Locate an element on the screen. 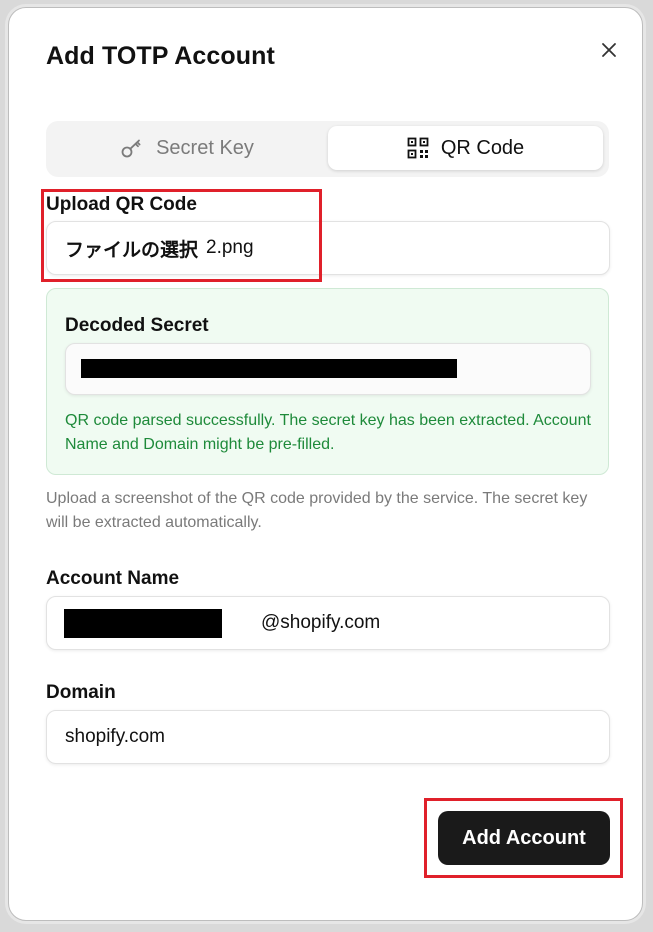  tab-secret-key-label: Secret Key is located at coordinates (205, 147).